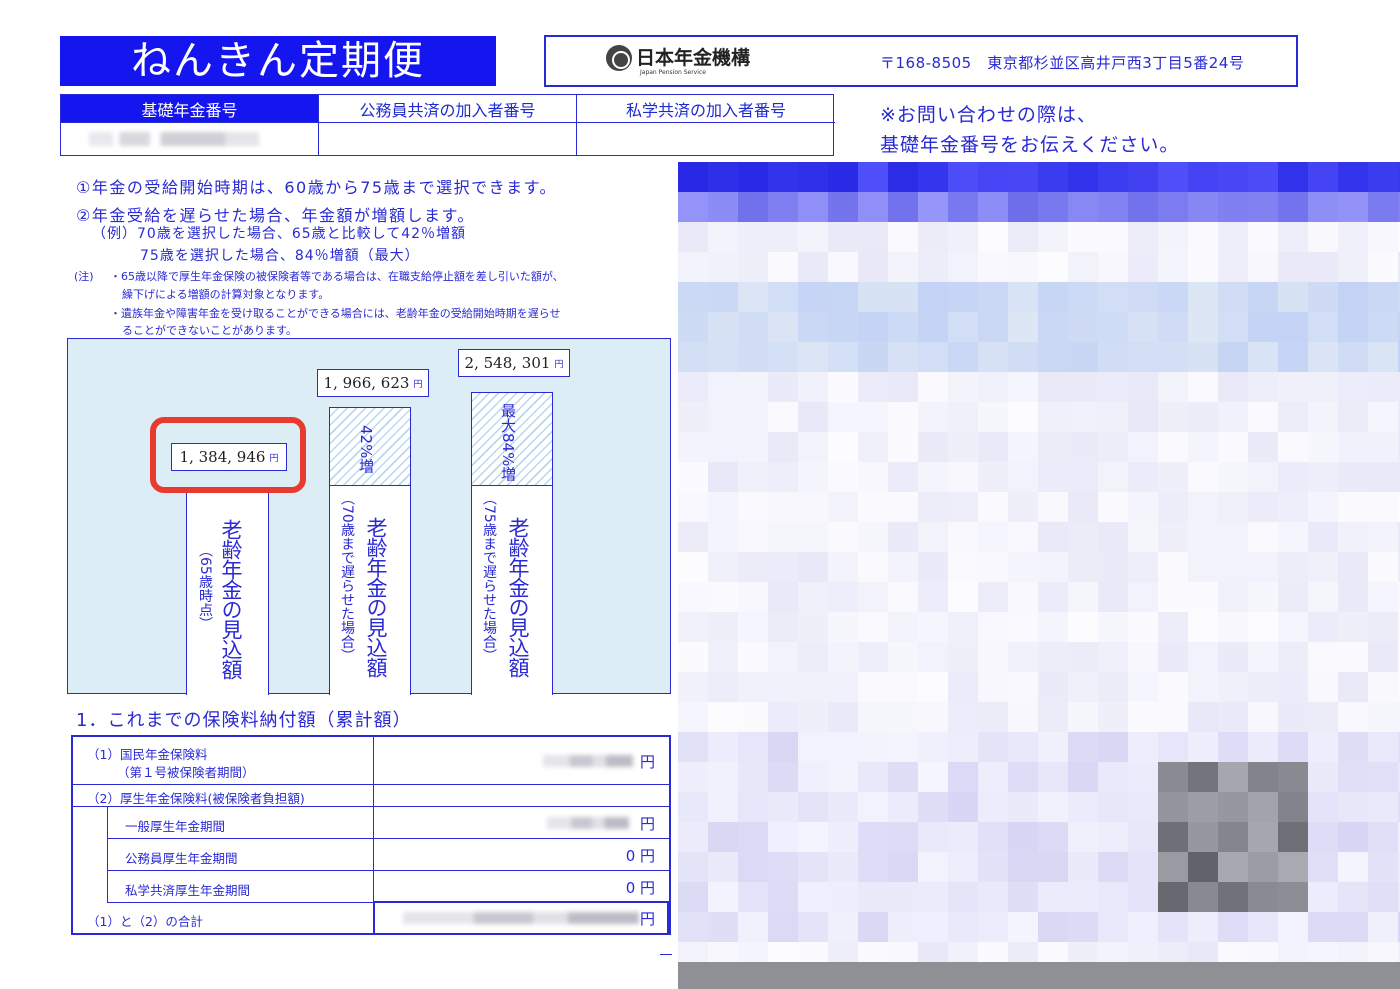  What do you see at coordinates (280, 256) in the screenshot?
I see `note-example-2: 75歳を選択した場合、84％増額（最大）` at bounding box center [280, 256].